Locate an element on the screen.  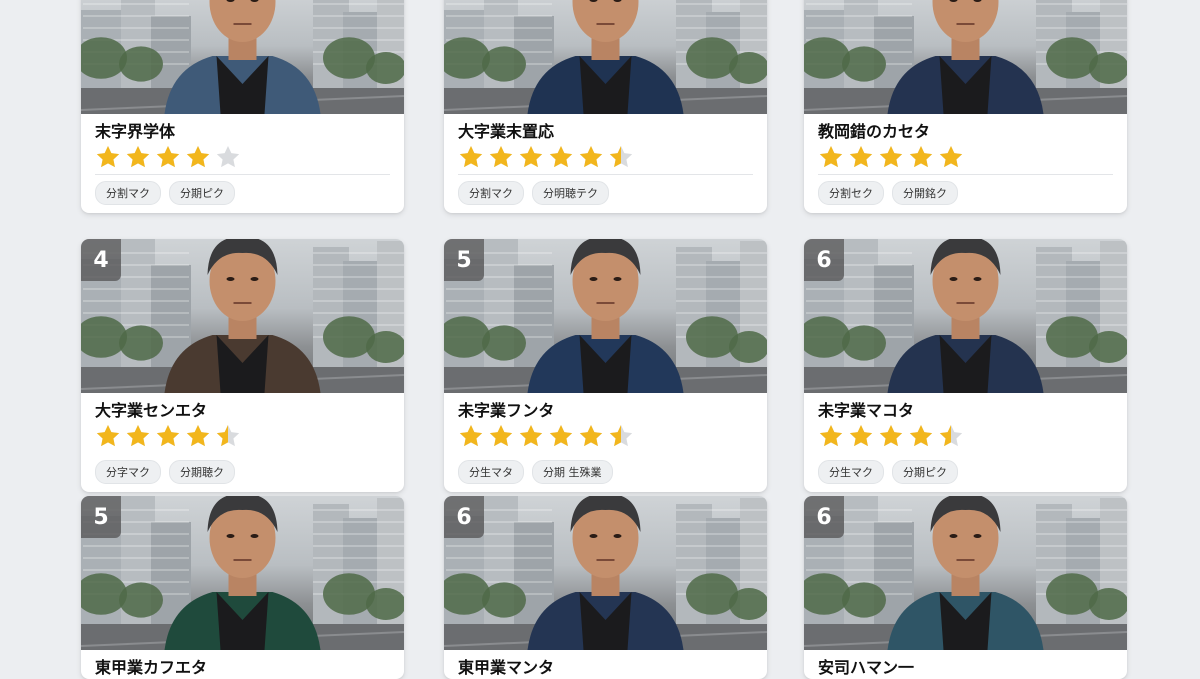
profile-card-3: 教岡錯のカセタ 分割セク 分開銘ク is located at coordinates (965, 106).